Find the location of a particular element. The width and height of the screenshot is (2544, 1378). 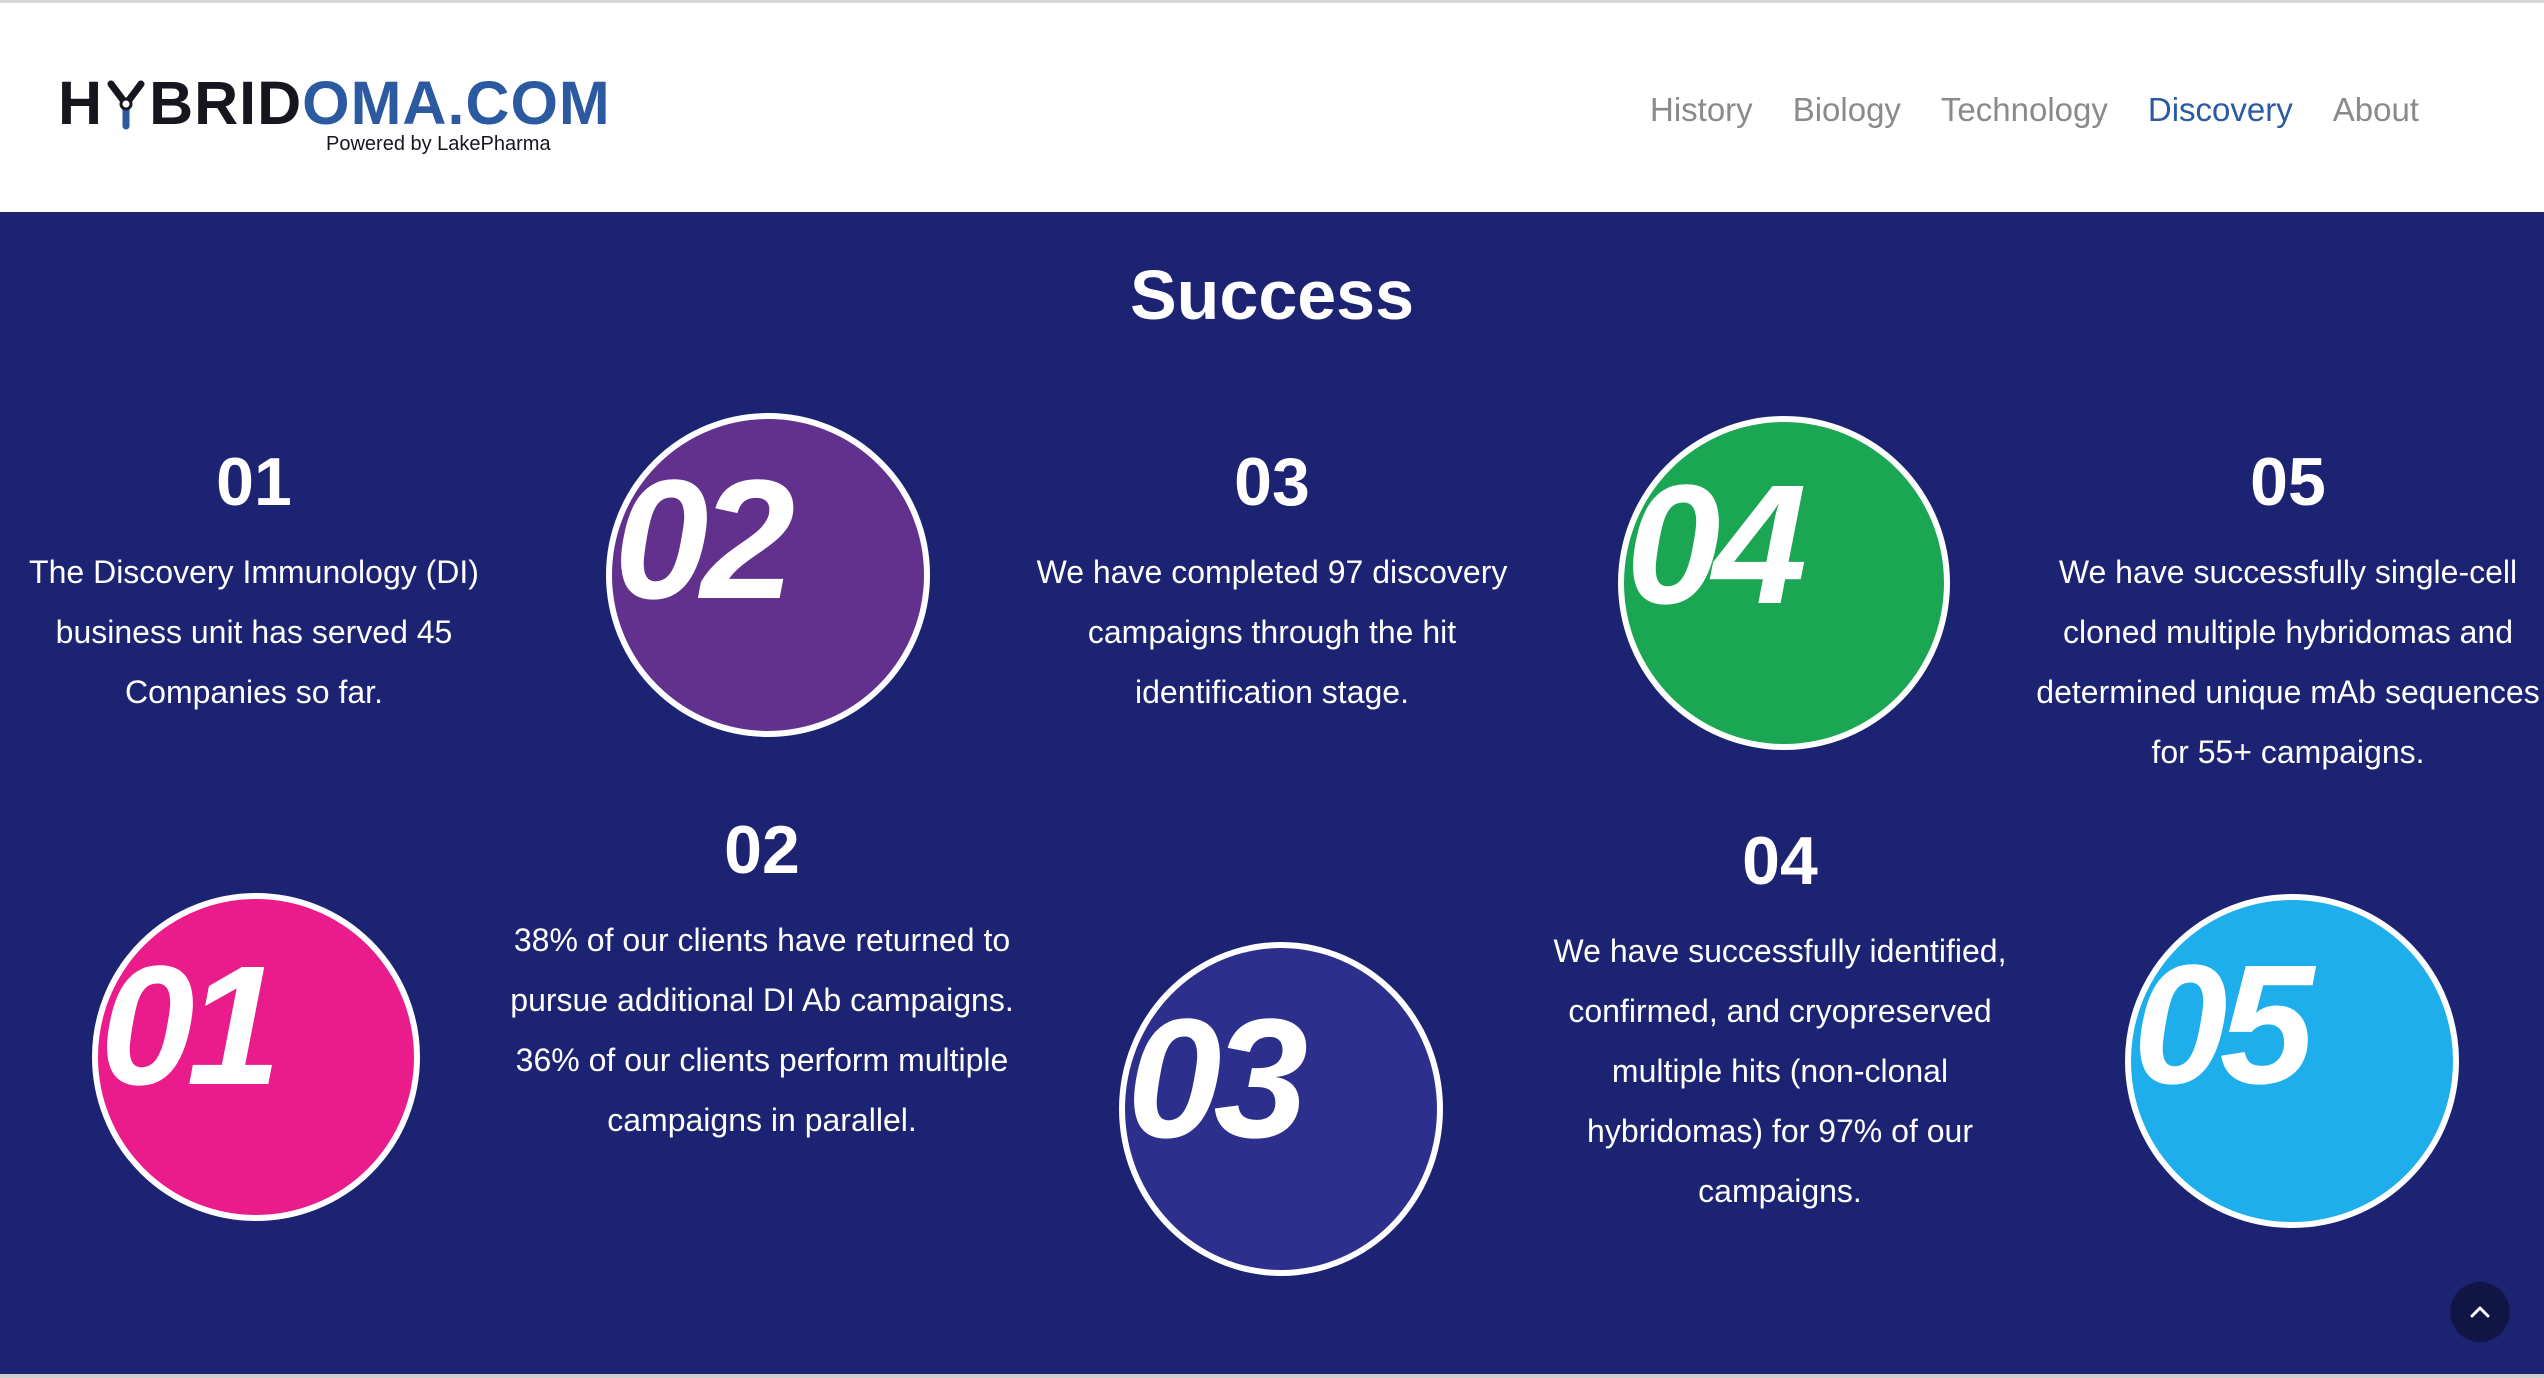

scroll-to-top-button is located at coordinates (2480, 1312).